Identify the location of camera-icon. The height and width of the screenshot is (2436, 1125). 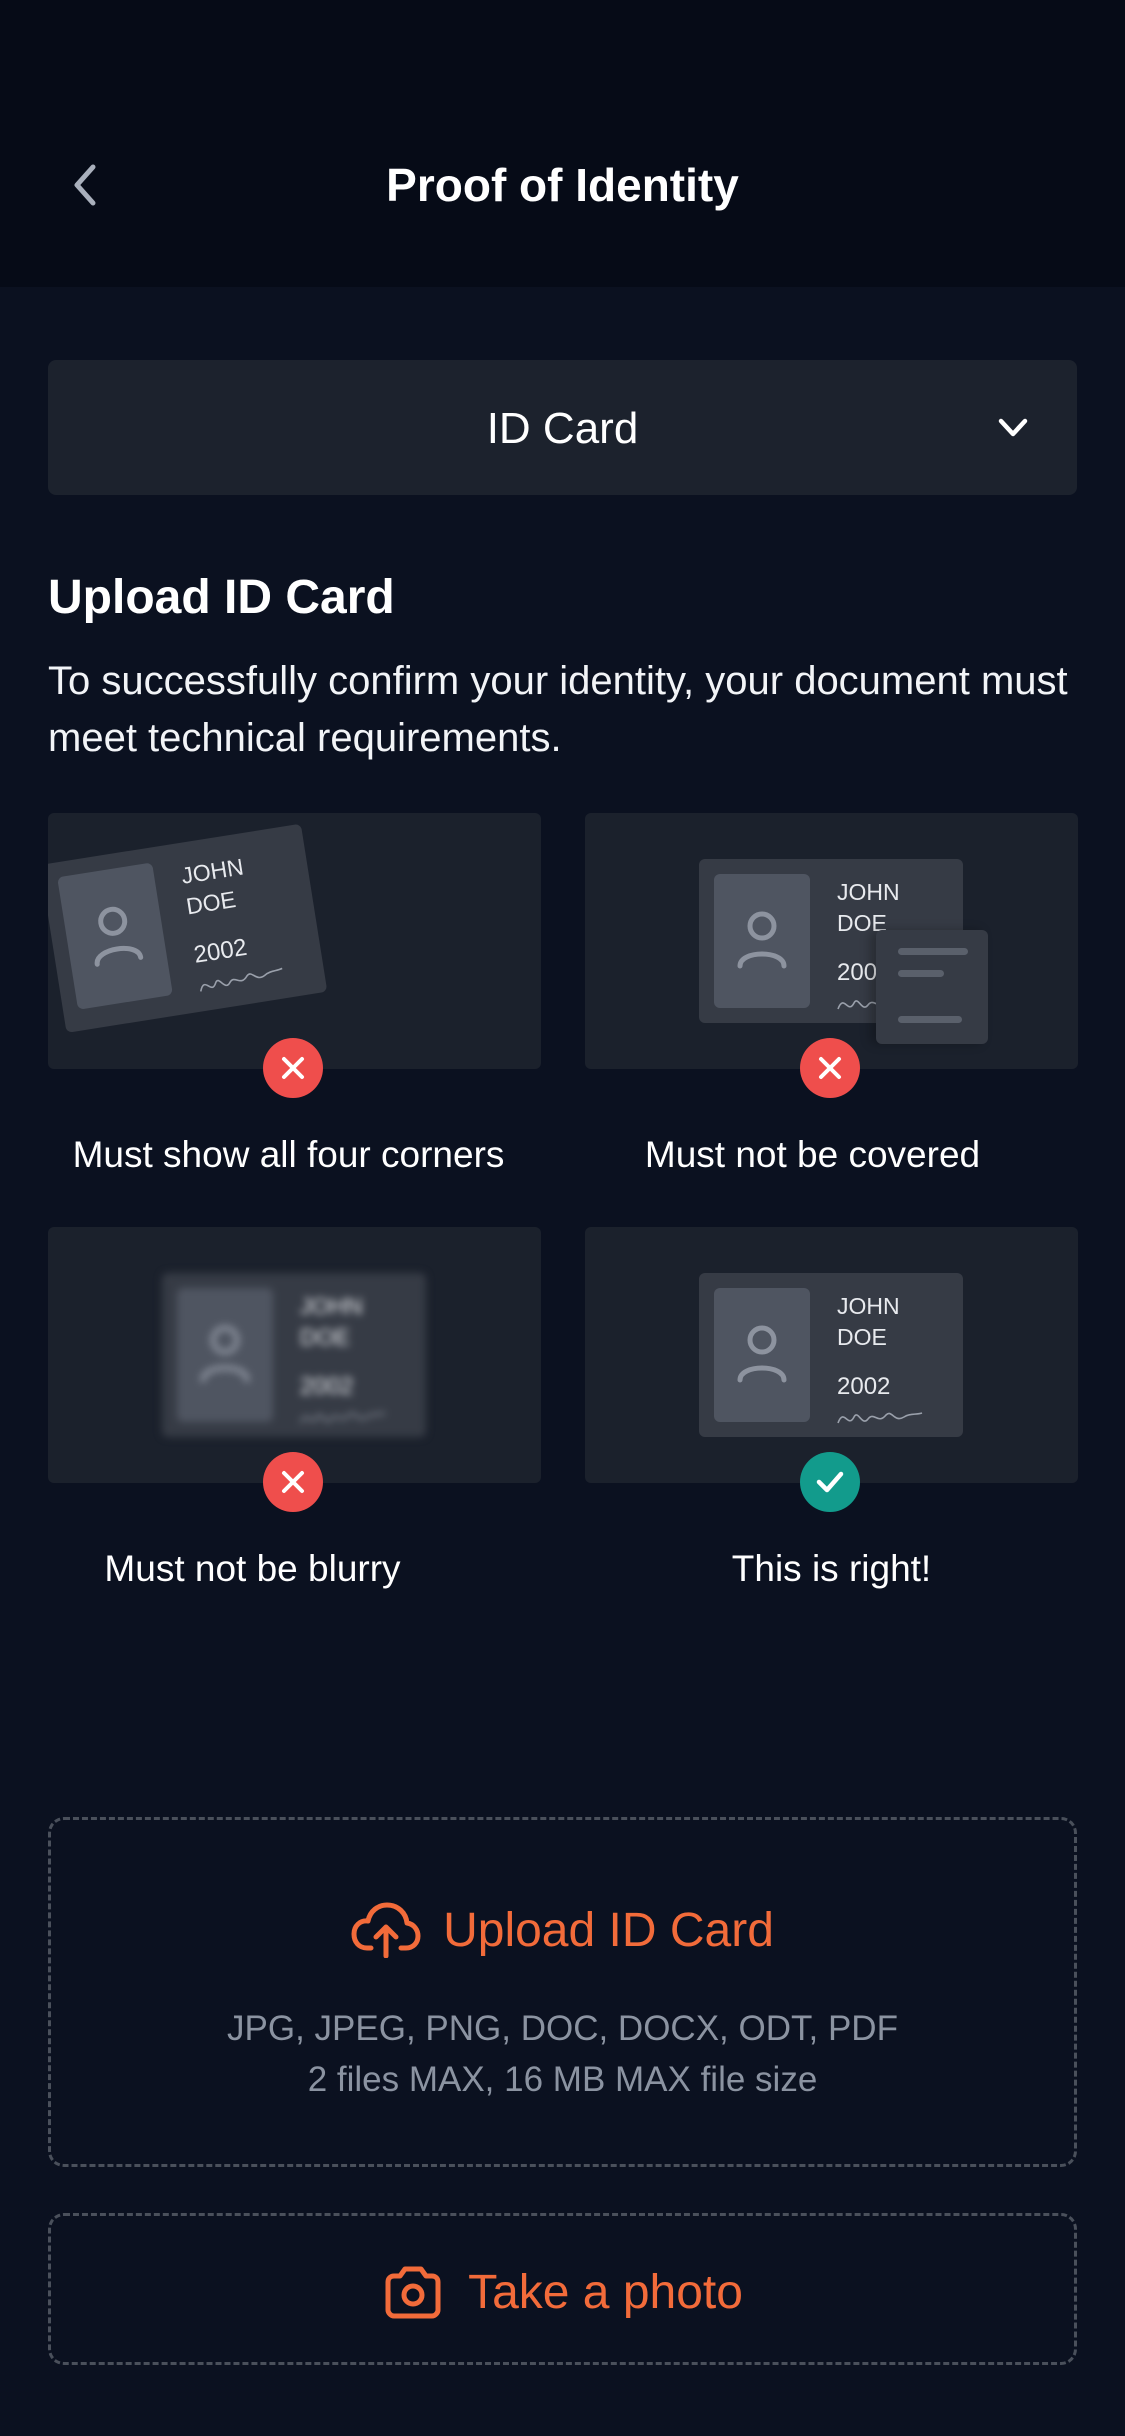
(413, 2292).